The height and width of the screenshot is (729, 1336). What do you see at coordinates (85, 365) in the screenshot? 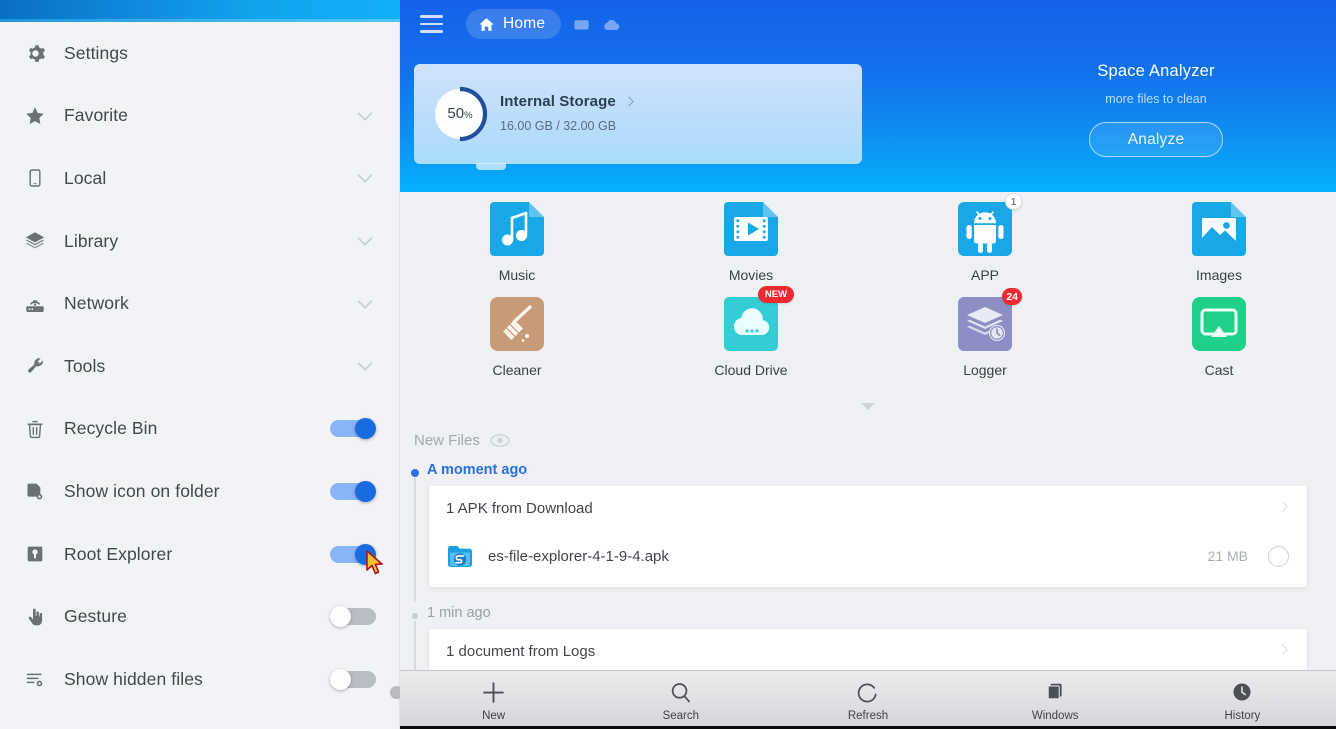
I see `sidebar-item-label: Tools` at bounding box center [85, 365].